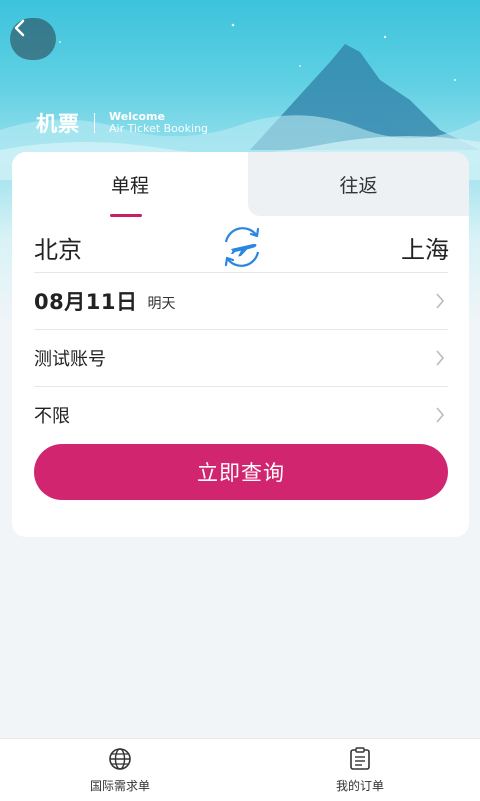 Image resolution: width=480 pixels, height=801 pixels. I want to click on page-title: 机票, so click(58, 124).